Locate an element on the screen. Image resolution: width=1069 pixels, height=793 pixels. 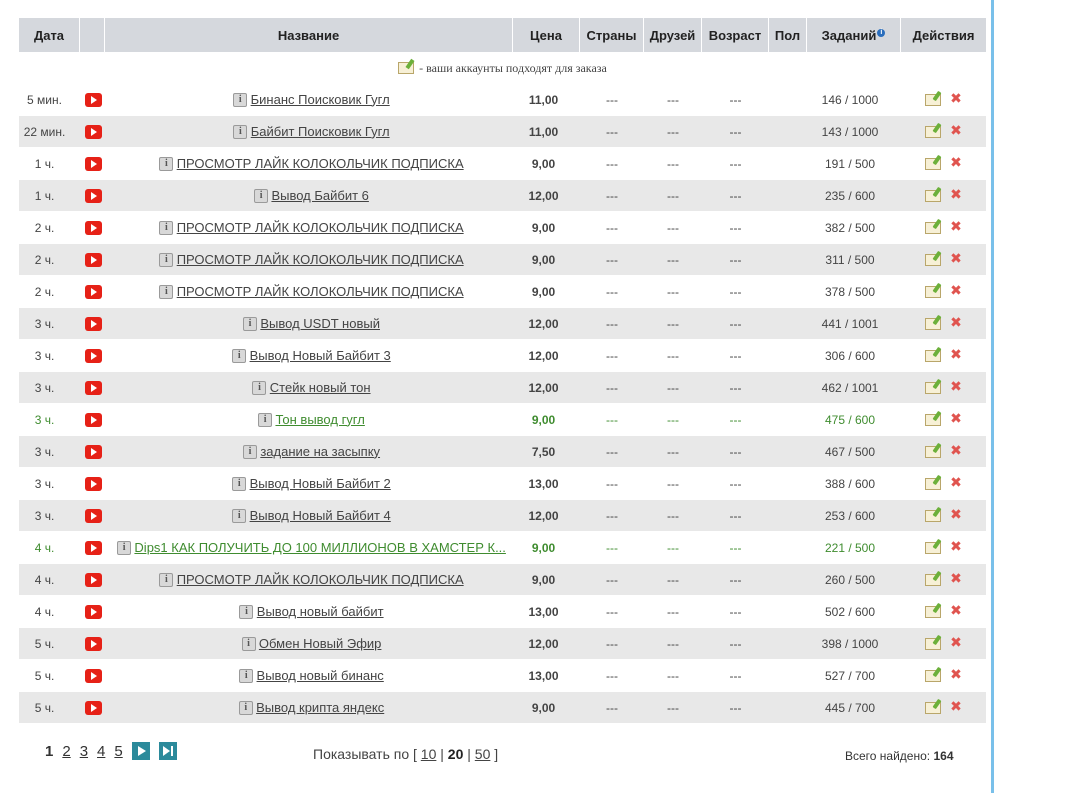
task-link: Вывод USDT новый is located at coordinates (320, 323).